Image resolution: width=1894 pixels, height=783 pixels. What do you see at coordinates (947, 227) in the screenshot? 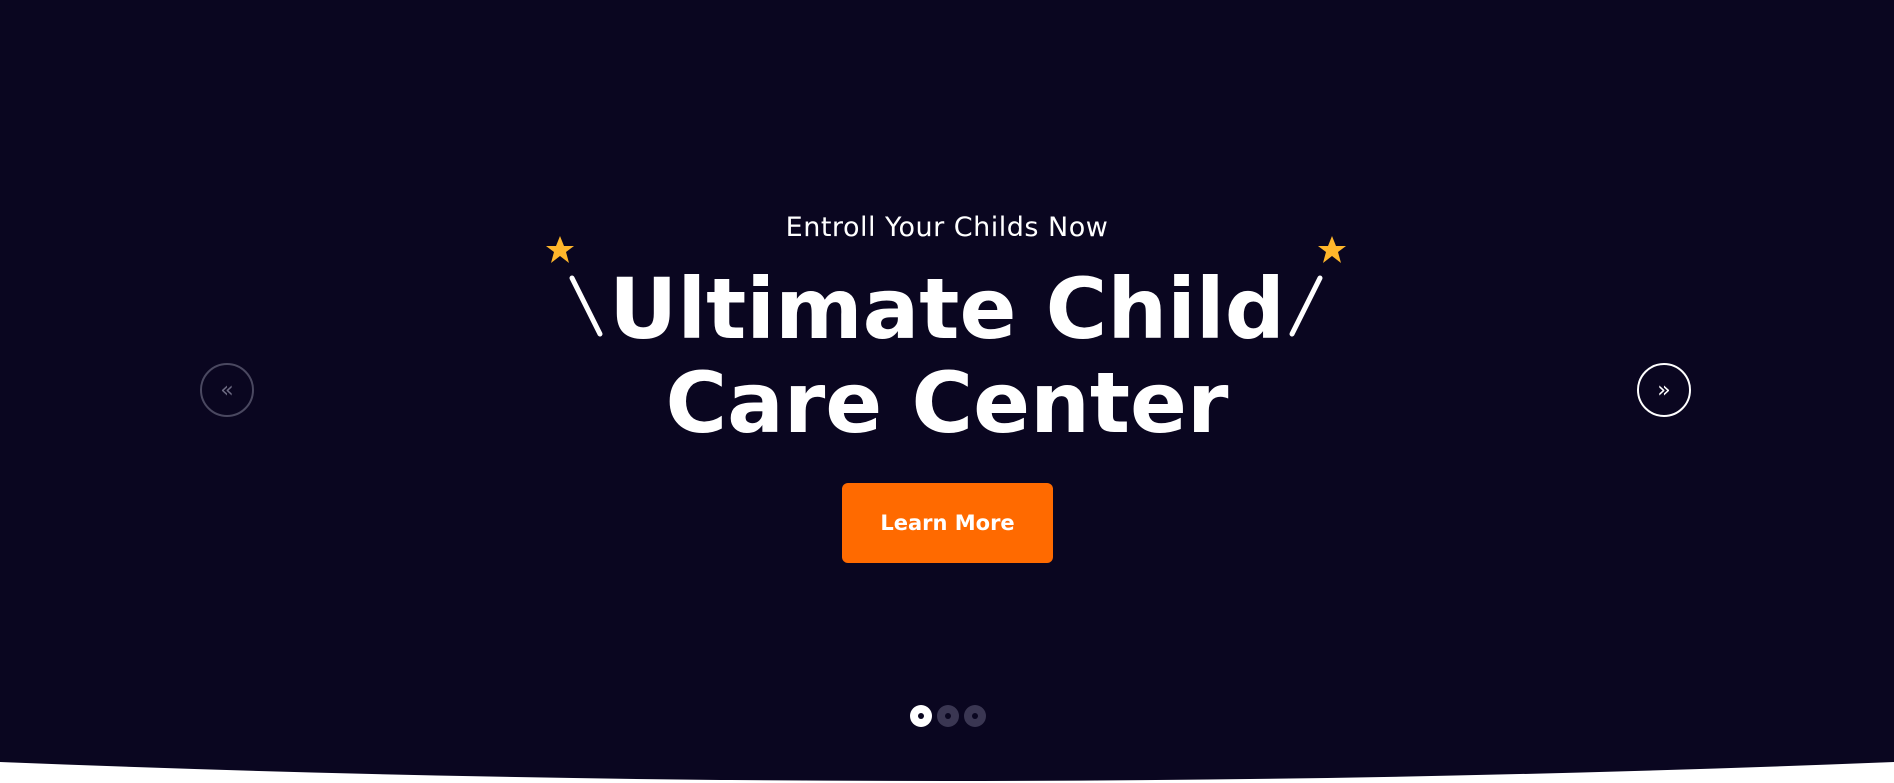
I see `hero-subtitle: Entroll Your Childs Now` at bounding box center [947, 227].